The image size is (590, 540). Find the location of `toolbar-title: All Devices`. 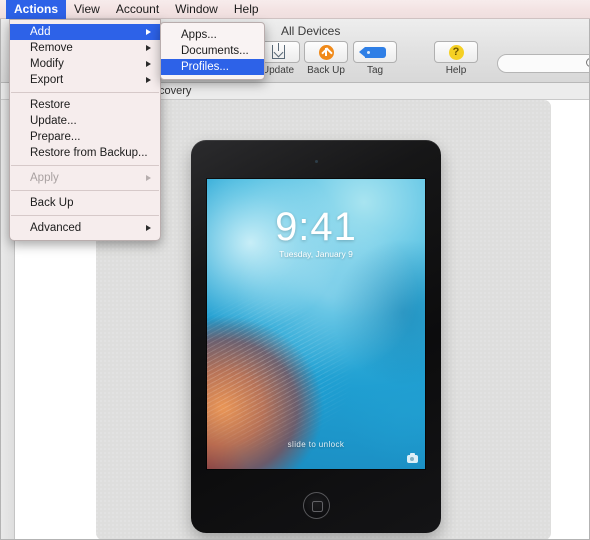

toolbar-title: All Devices is located at coordinates (311, 31).